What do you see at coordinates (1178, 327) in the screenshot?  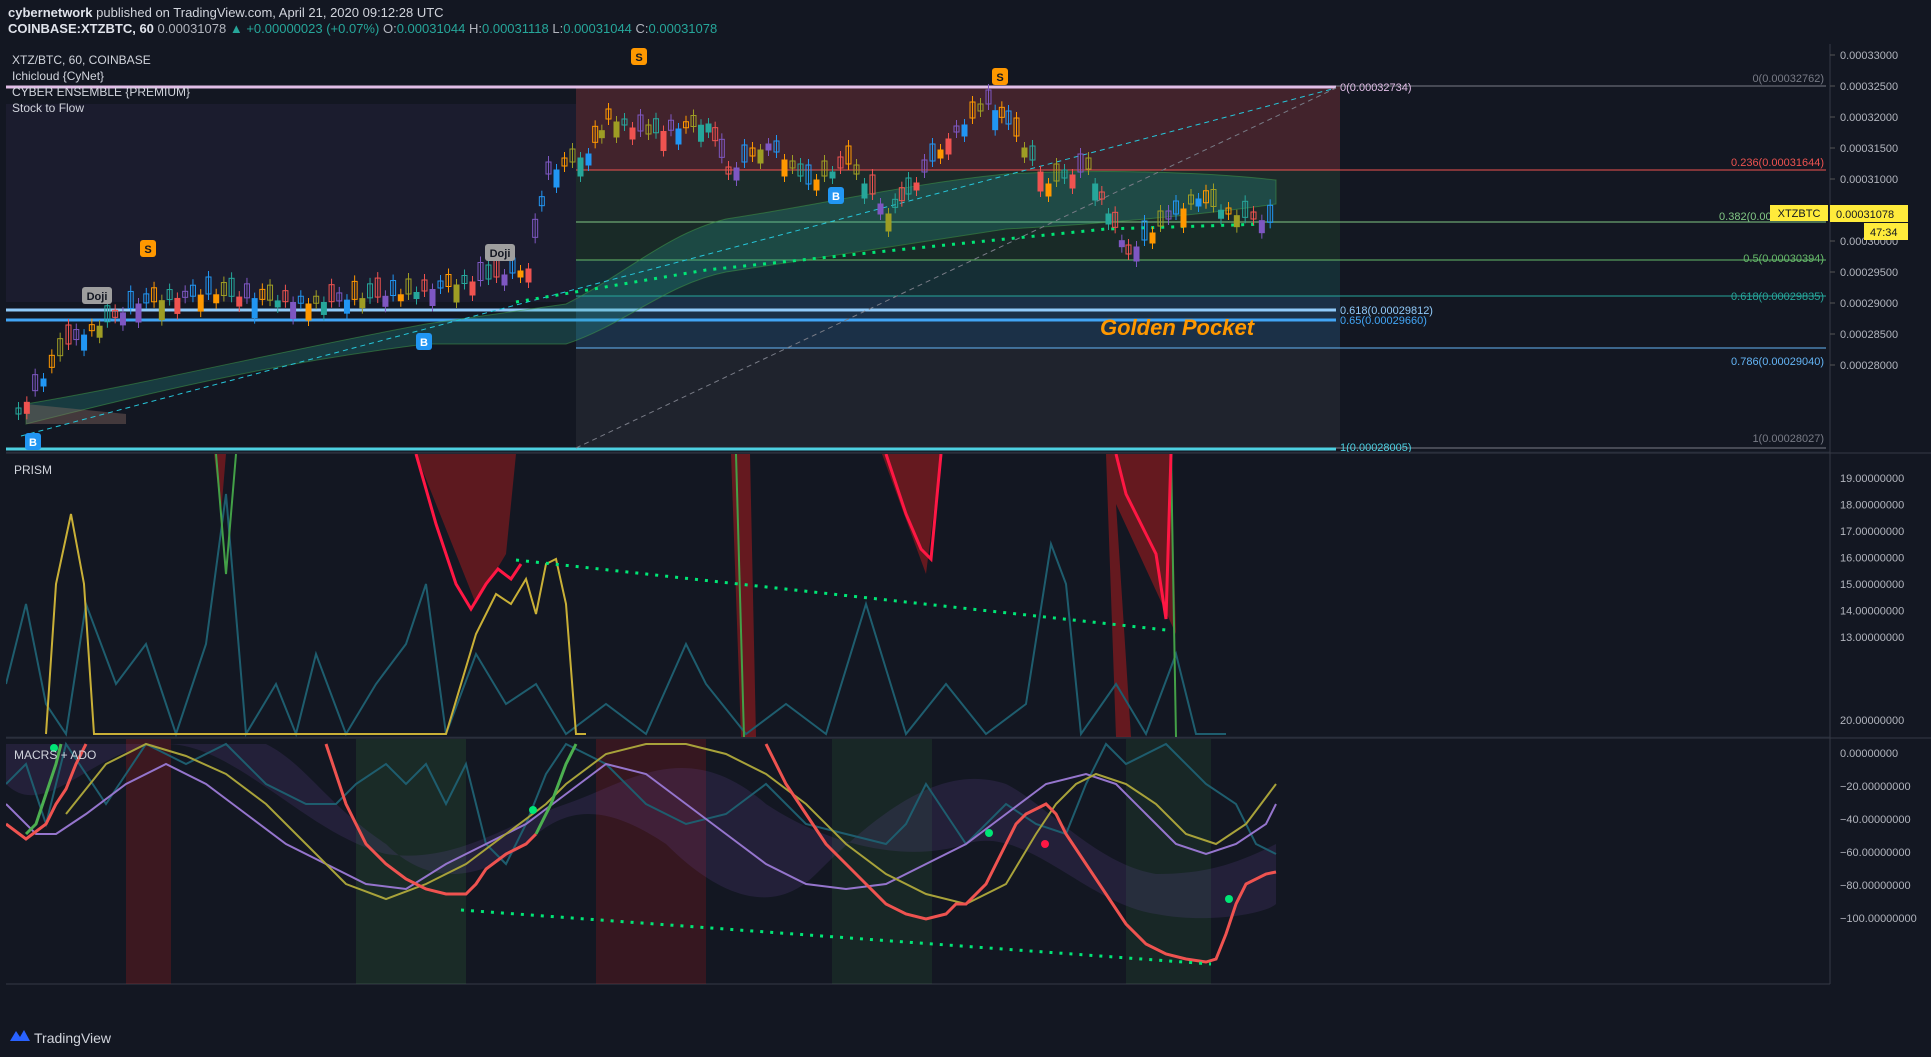 I see `golden-pocket-label: Golden Pocket` at bounding box center [1178, 327].